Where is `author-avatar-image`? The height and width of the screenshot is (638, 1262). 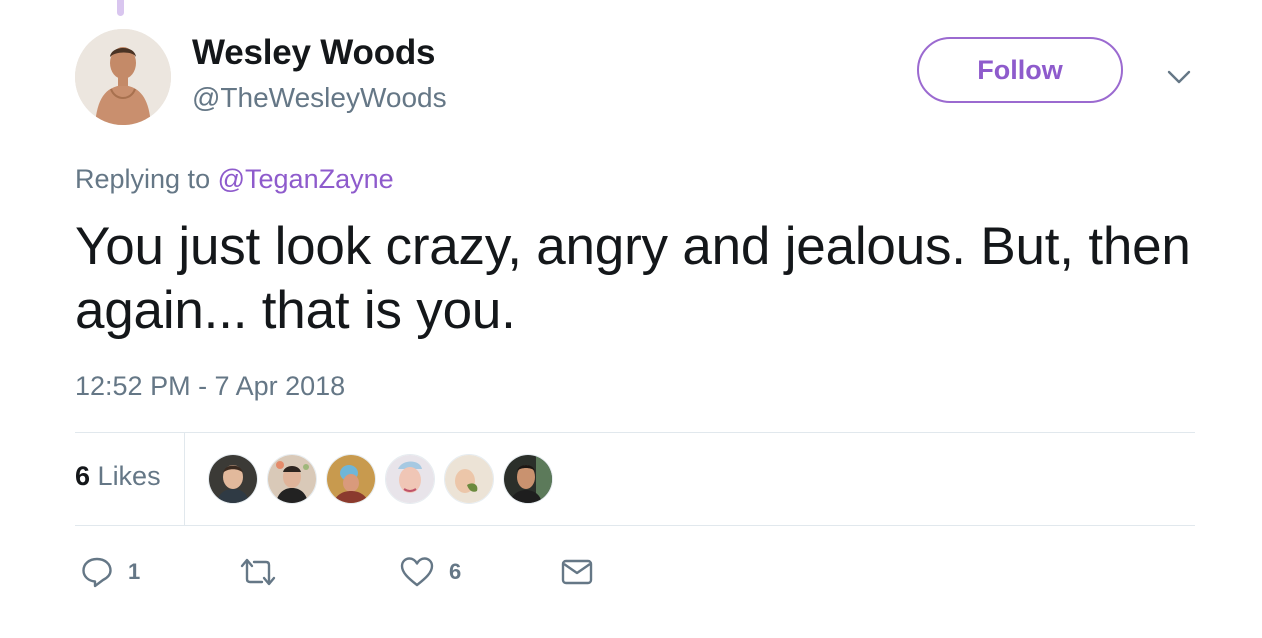
author-avatar-image is located at coordinates (123, 77).